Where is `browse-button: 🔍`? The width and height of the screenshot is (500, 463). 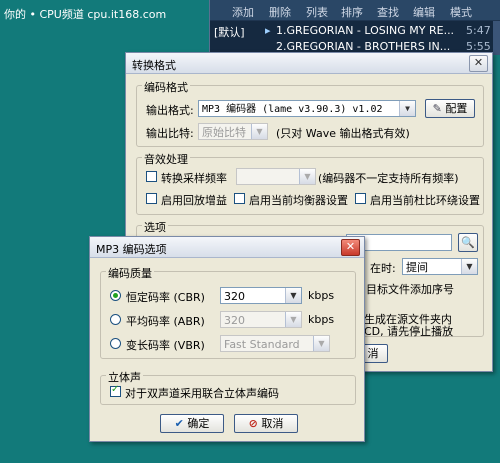
browse-button: 🔍 is located at coordinates (468, 242).